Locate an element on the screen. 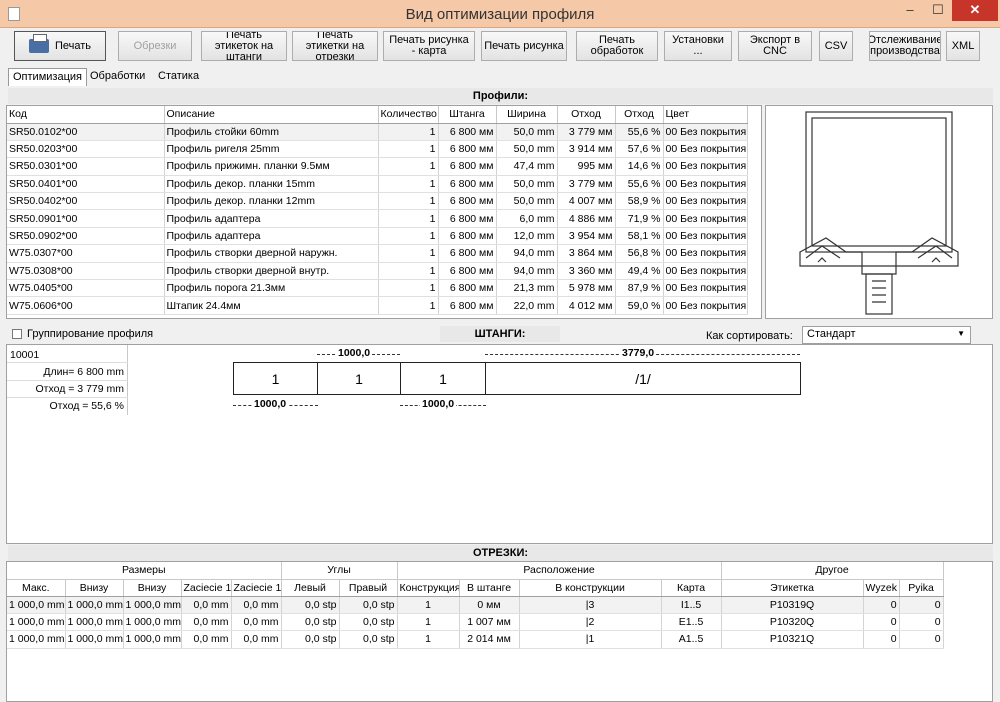 Image resolution: width=1000 pixels, height=702 pixels. cuts-column-header: Этикетка is located at coordinates (792, 588).